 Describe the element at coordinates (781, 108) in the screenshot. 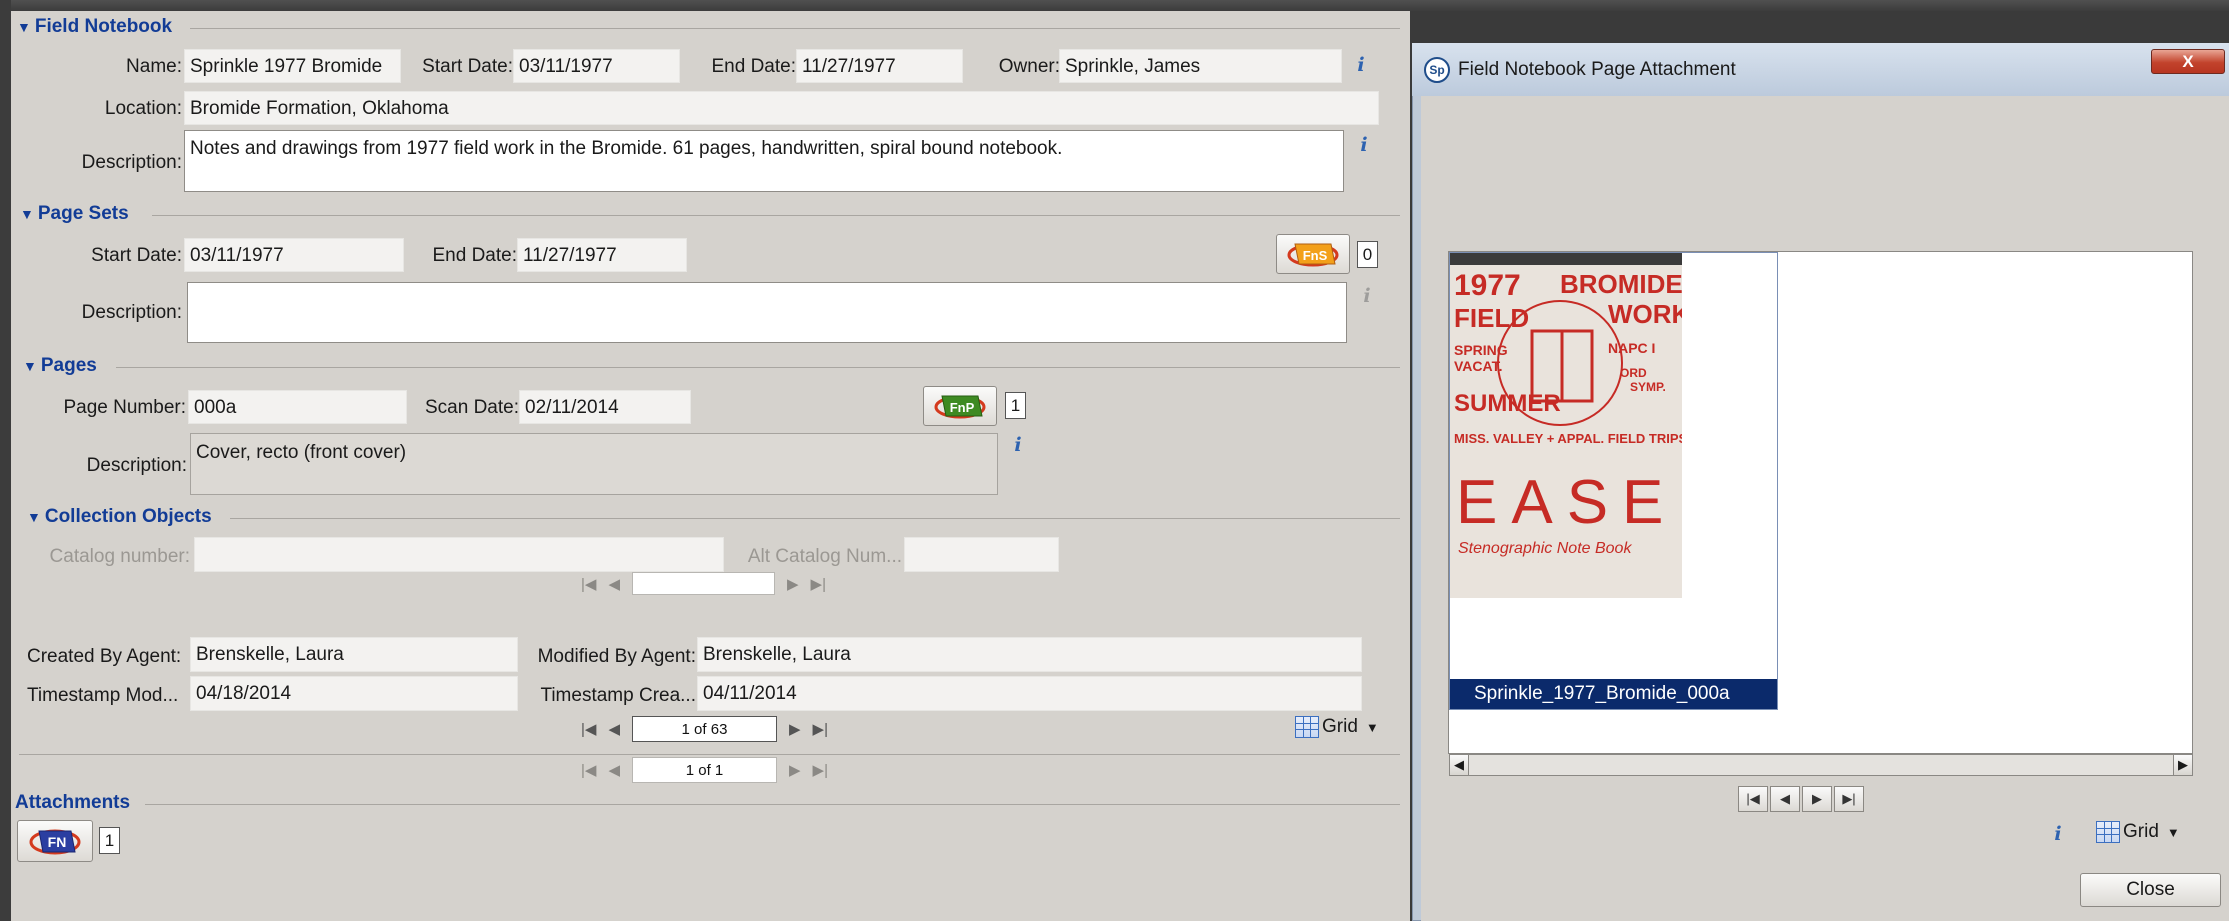

I see `location-field: Bromide Formation, Oklahoma` at that location.